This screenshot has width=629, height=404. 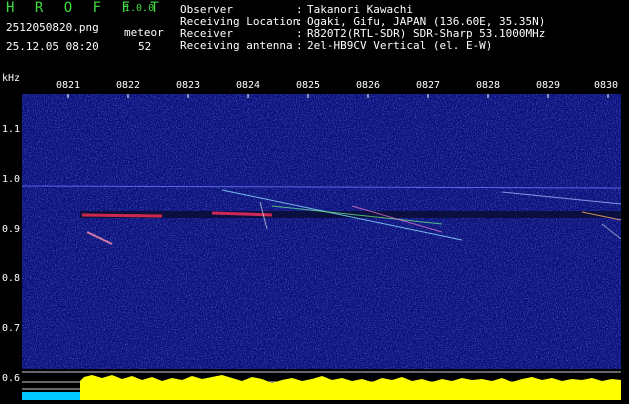 What do you see at coordinates (11, 129) in the screenshot?
I see `y-tick-label: 1.1` at bounding box center [11, 129].